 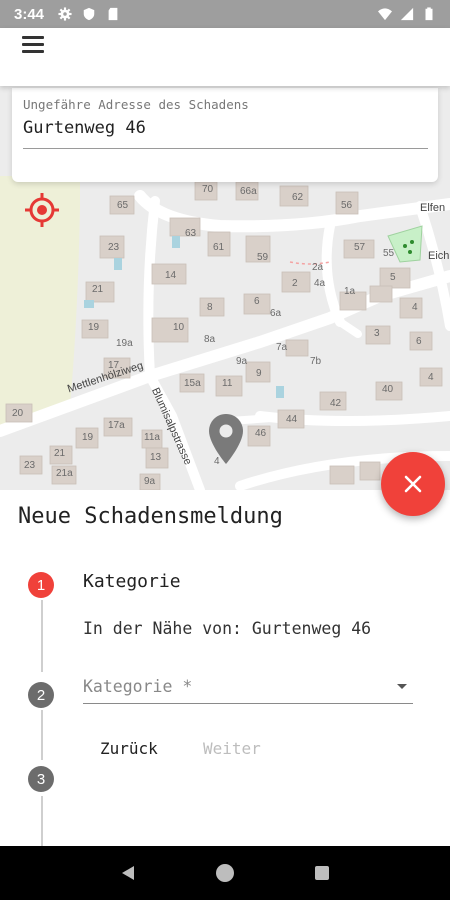 I want to click on house-number: 63, so click(x=191, y=233).